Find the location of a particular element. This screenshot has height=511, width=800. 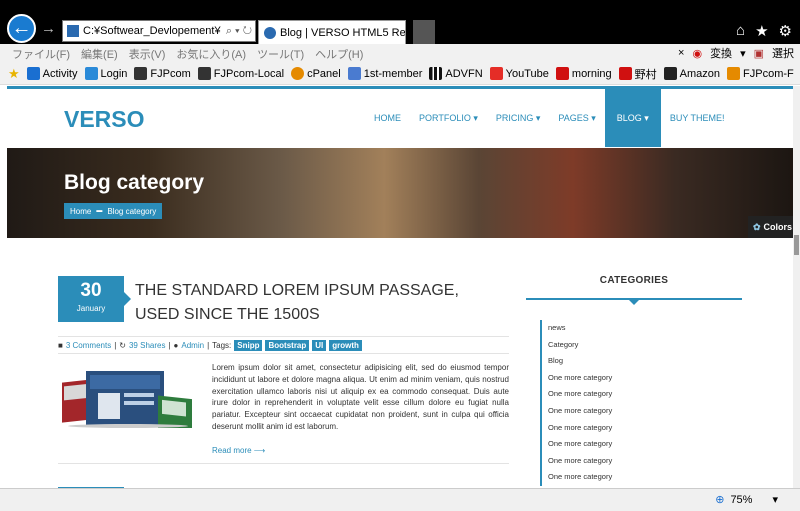

category-item: Blog is located at coordinates (641, 361).